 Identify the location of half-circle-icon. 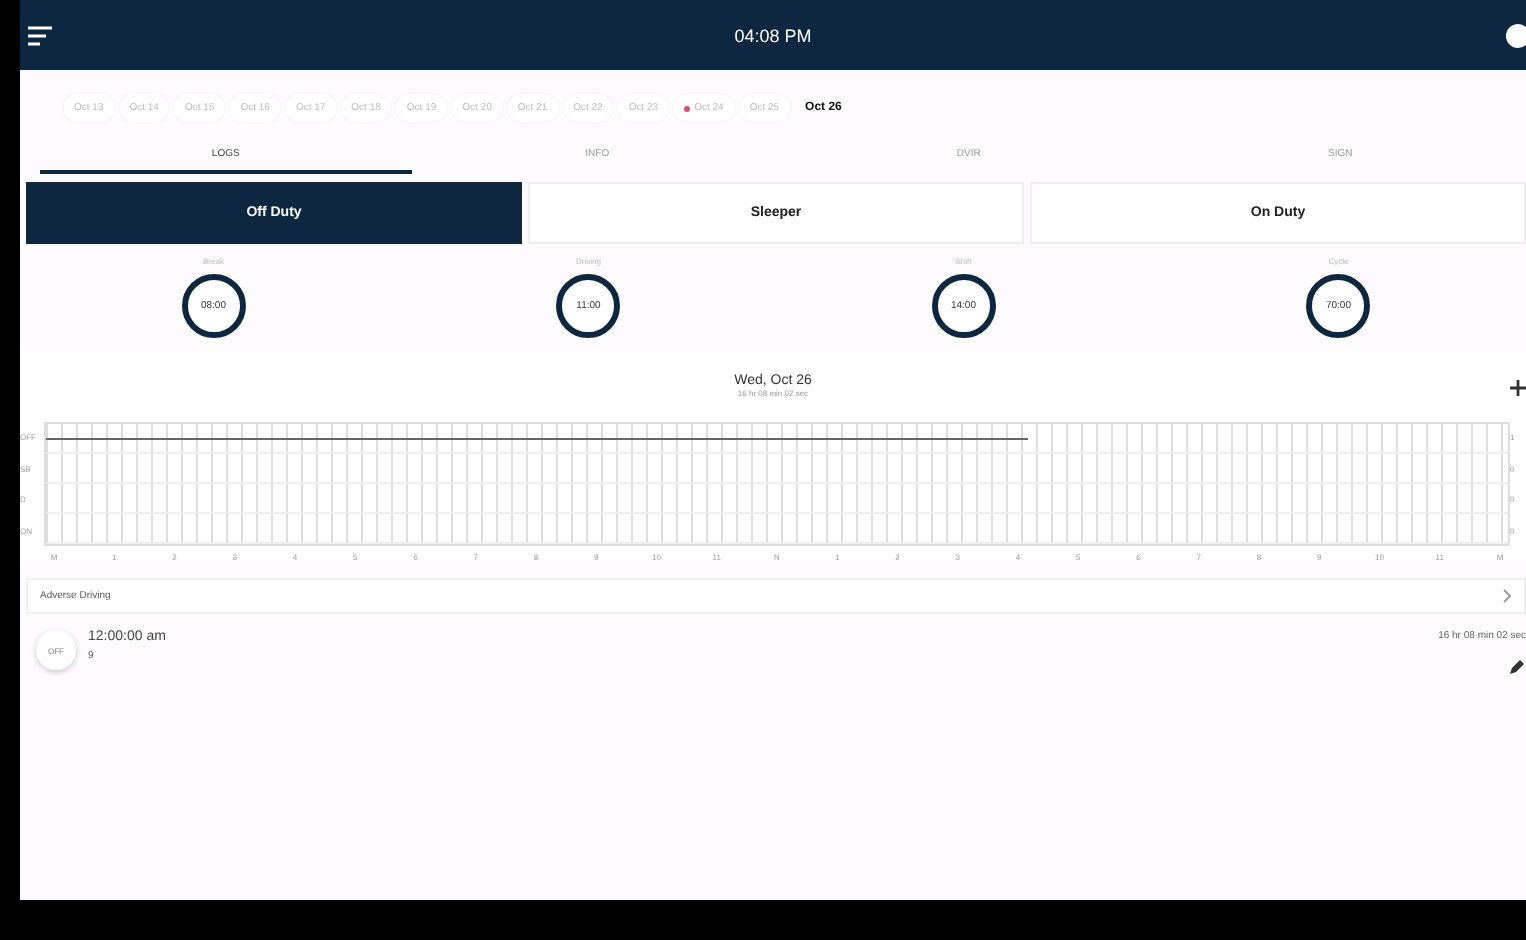
(1516, 35).